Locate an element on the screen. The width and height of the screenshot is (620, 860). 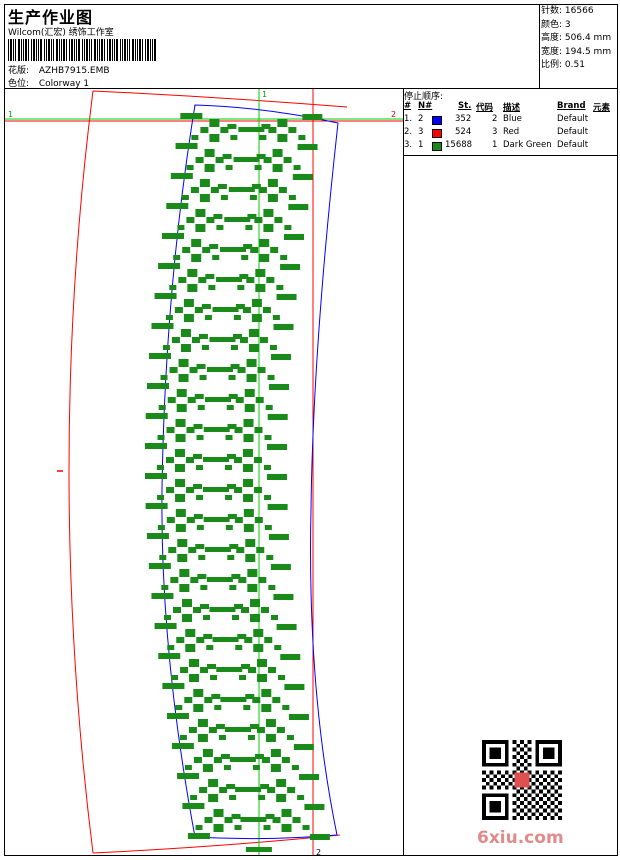
height-row: 高度: 506.4 mm is located at coordinates (576, 39).